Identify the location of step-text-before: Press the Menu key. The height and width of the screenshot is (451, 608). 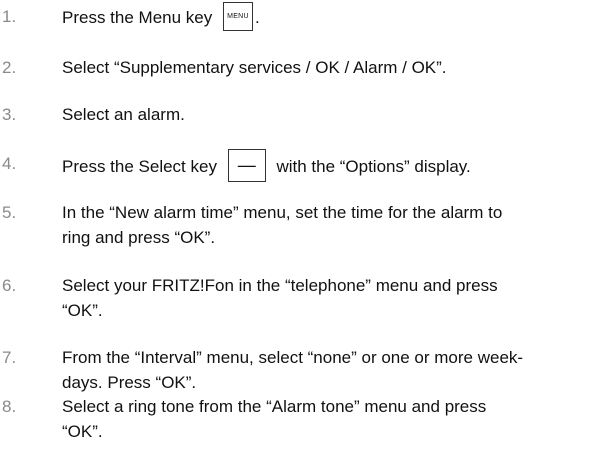
(137, 17).